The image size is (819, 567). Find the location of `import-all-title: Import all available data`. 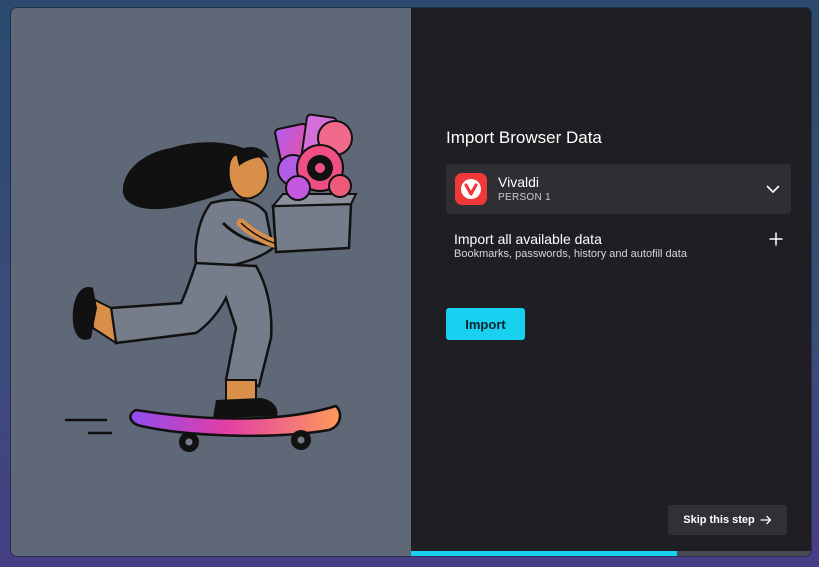

import-all-title: Import all available data is located at coordinates (528, 239).